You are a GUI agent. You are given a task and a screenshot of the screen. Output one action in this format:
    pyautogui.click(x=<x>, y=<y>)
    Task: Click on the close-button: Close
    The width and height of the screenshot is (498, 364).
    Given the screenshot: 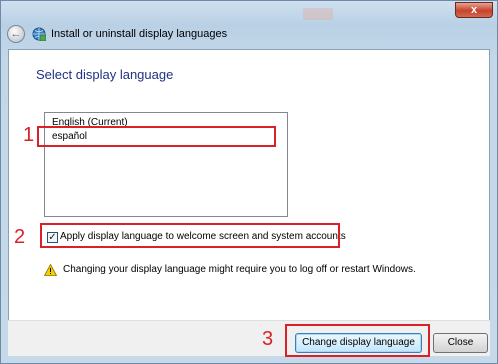 What is the action you would take?
    pyautogui.click(x=460, y=343)
    